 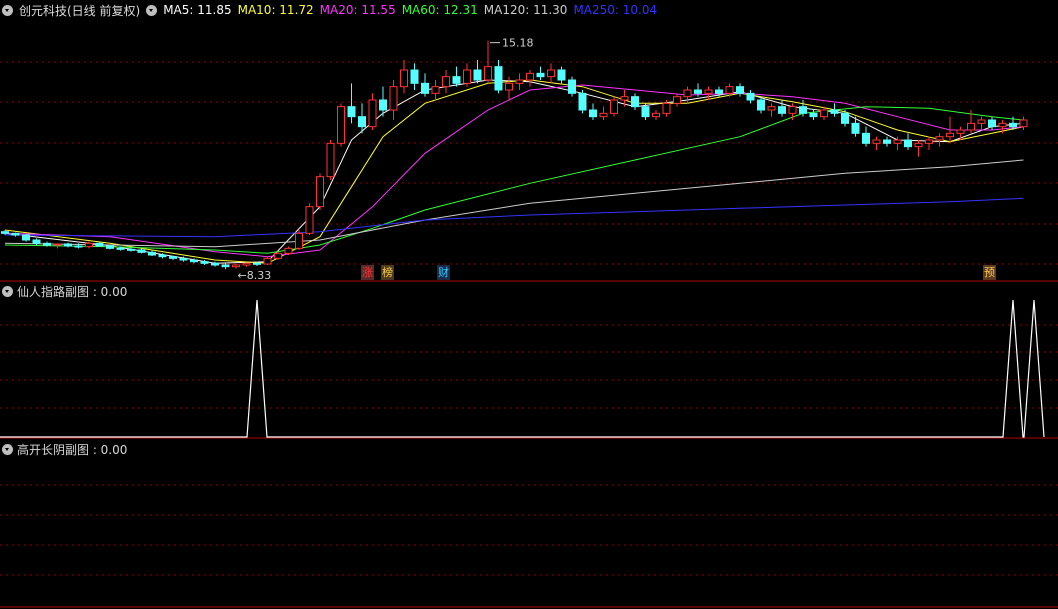 What do you see at coordinates (514, 217) in the screenshot?
I see `ma-line-ma250` at bounding box center [514, 217].